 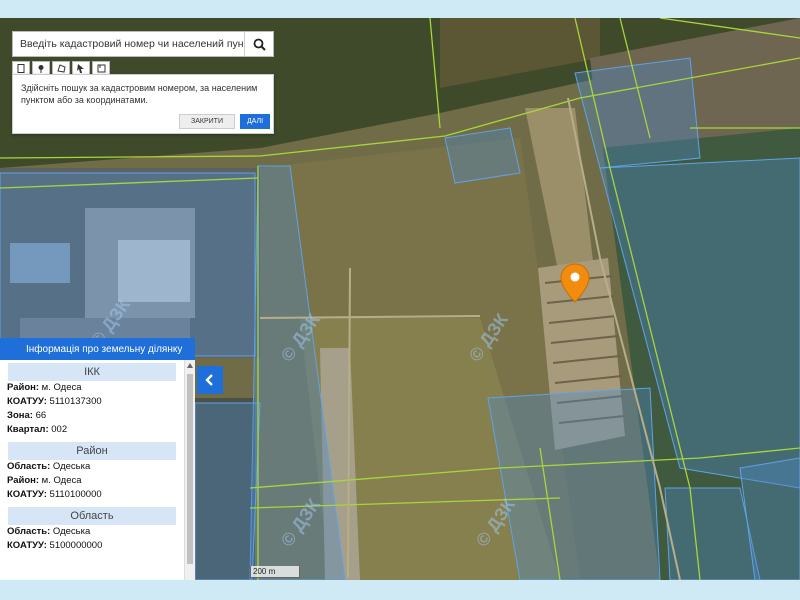 What do you see at coordinates (207, 121) in the screenshot?
I see `close-button: ЗАКРИТИ` at bounding box center [207, 121].